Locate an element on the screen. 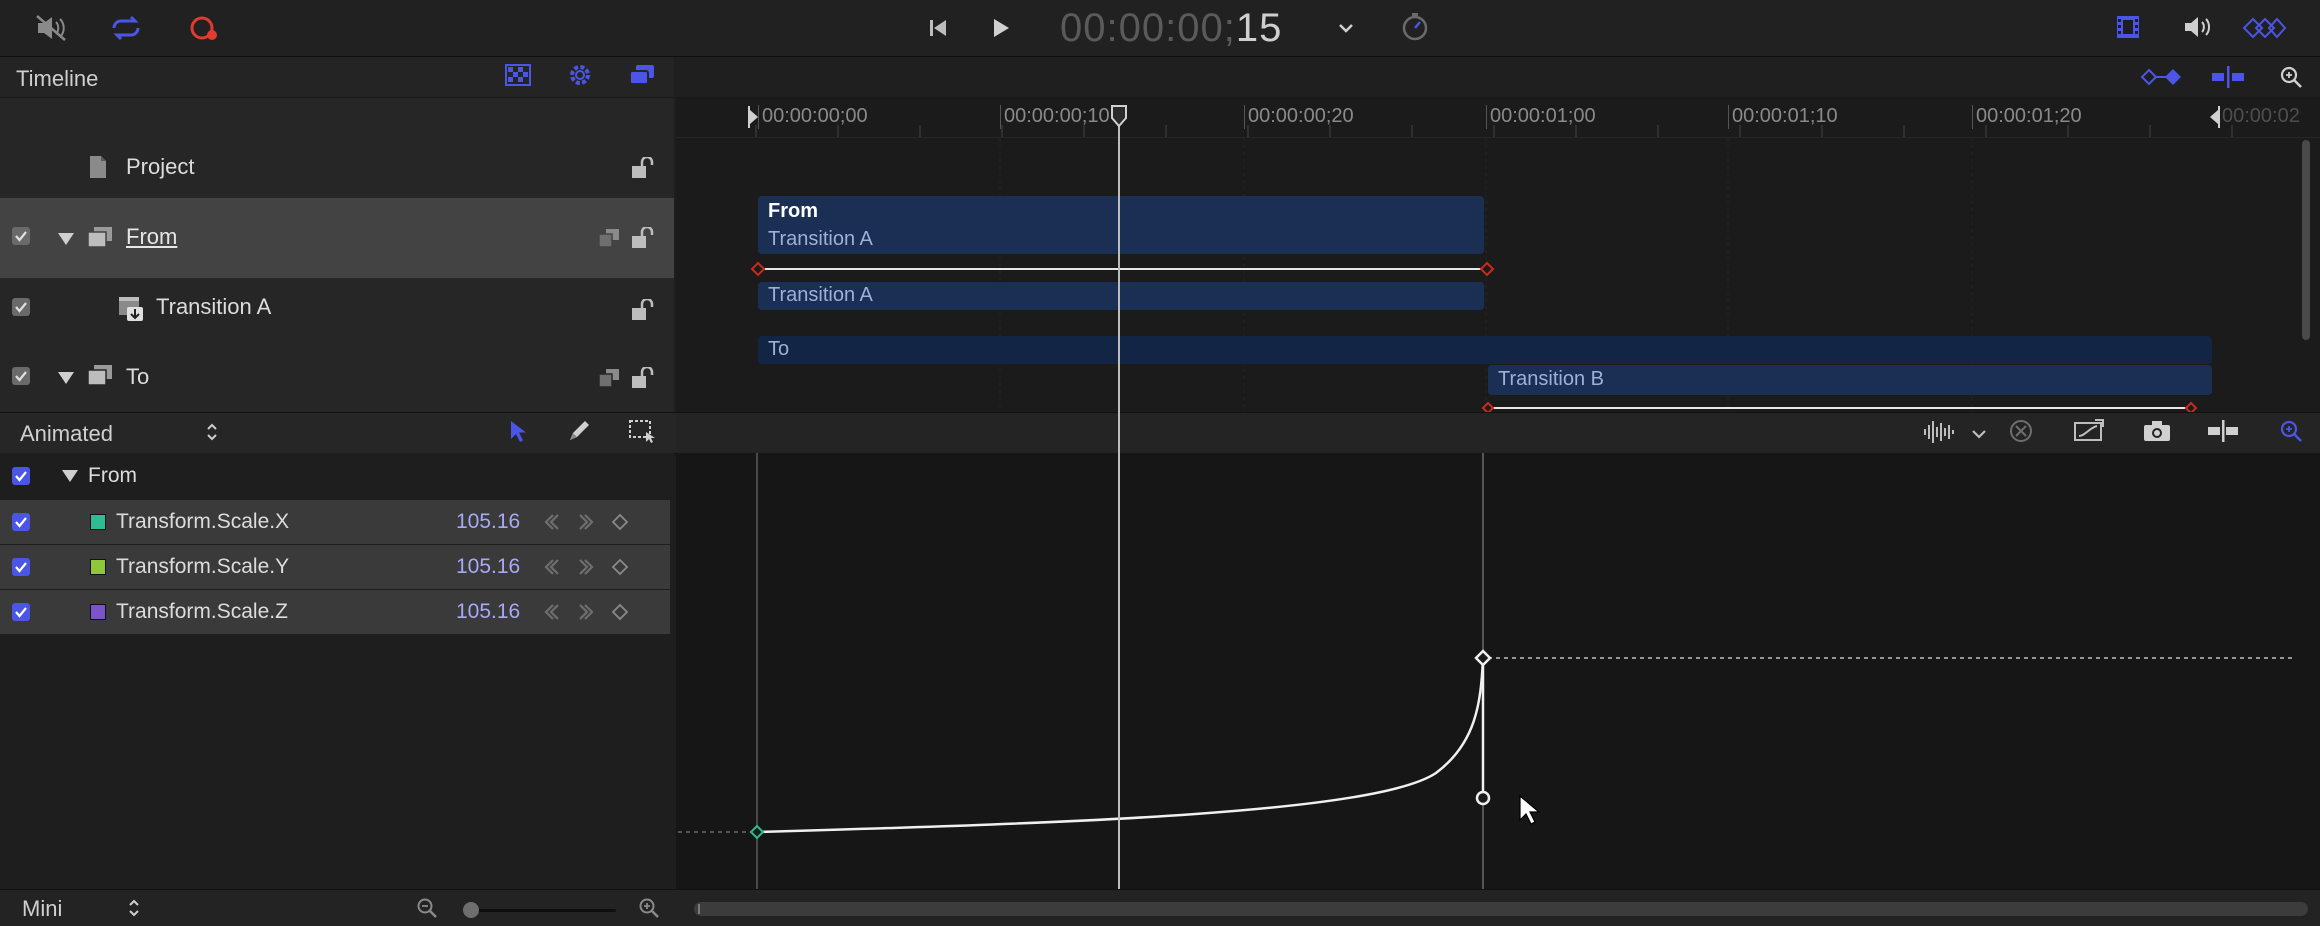 This screenshot has width=2320, height=926. snapping-icon is located at coordinates (2228, 77).